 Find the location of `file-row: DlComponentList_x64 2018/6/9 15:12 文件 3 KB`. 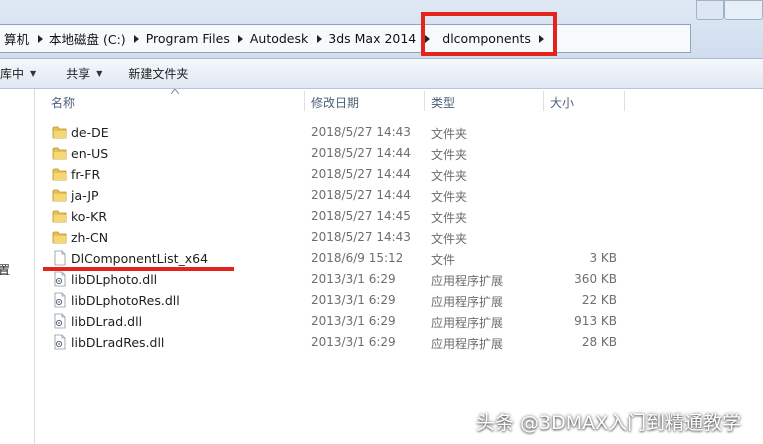

file-row: DlComponentList_x64 2018/6/9 15:12 文件 3 KB is located at coordinates (399, 258).